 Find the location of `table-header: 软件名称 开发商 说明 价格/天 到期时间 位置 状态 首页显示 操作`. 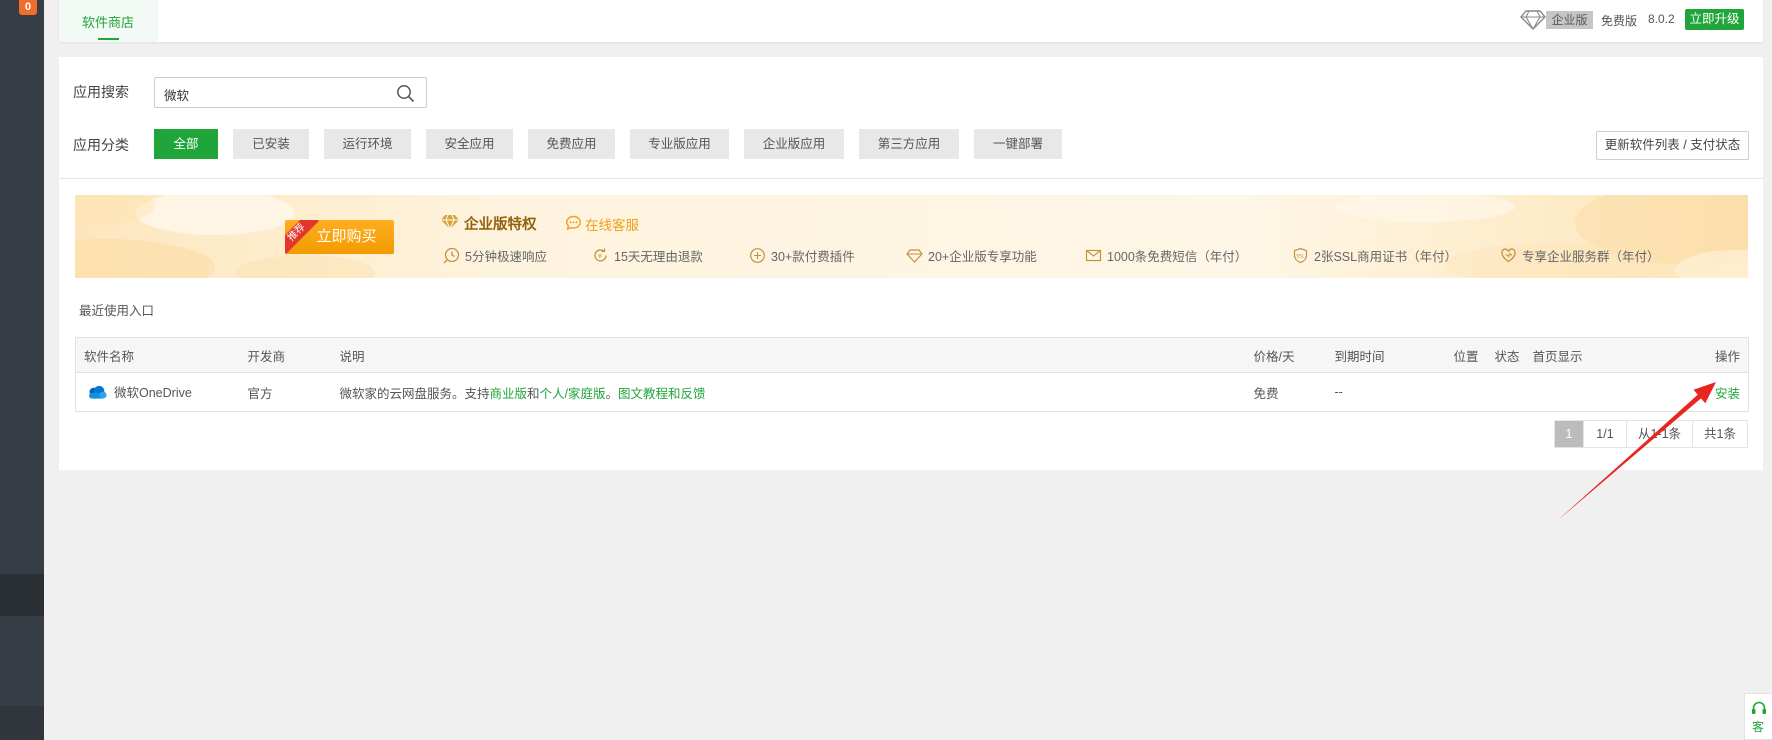

table-header: 软件名称 开发商 说明 价格/天 到期时间 位置 状态 首页显示 操作 is located at coordinates (912, 355).